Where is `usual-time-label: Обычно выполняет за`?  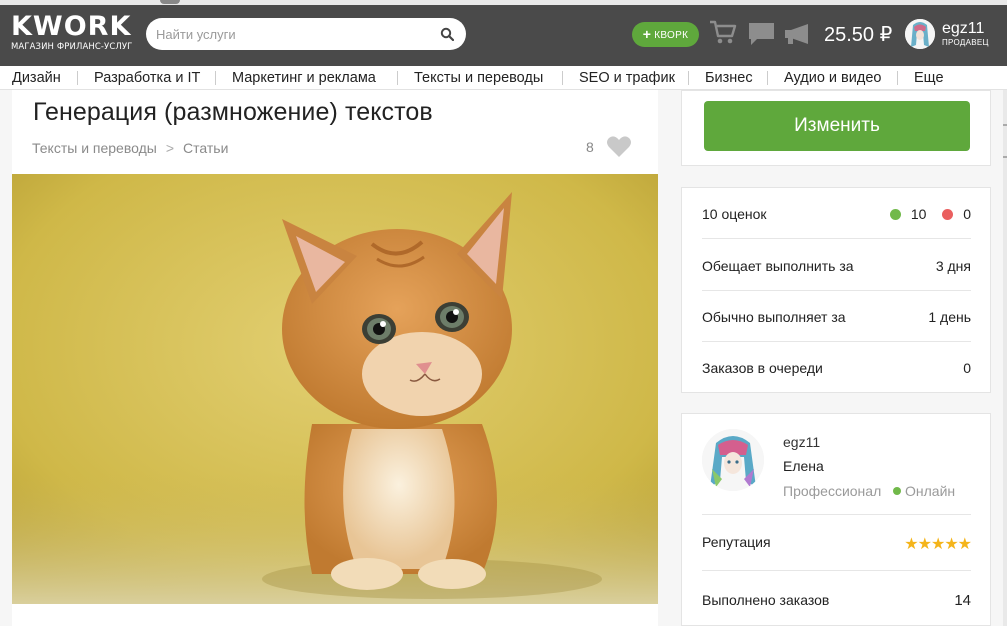 usual-time-label: Обычно выполняет за is located at coordinates (774, 317).